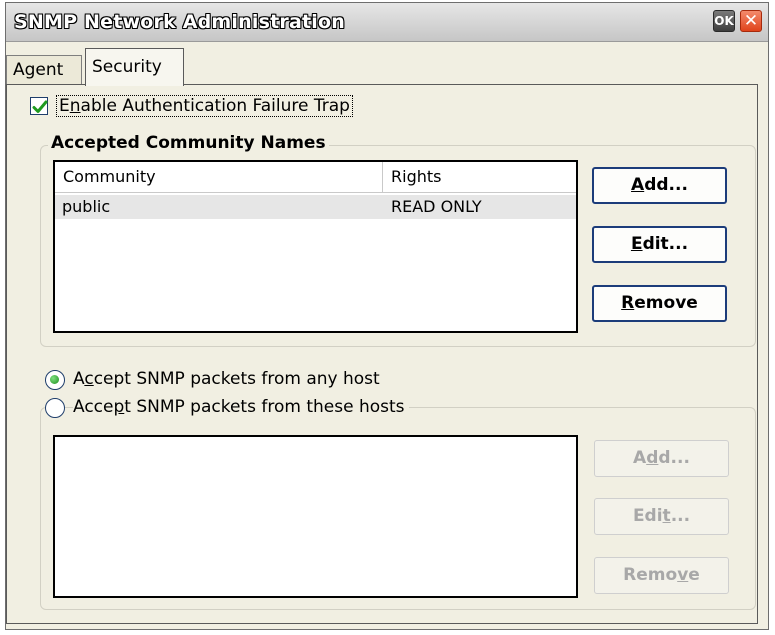 This screenshot has height=635, width=775. I want to click on host-remove-button: Remove, so click(661, 575).